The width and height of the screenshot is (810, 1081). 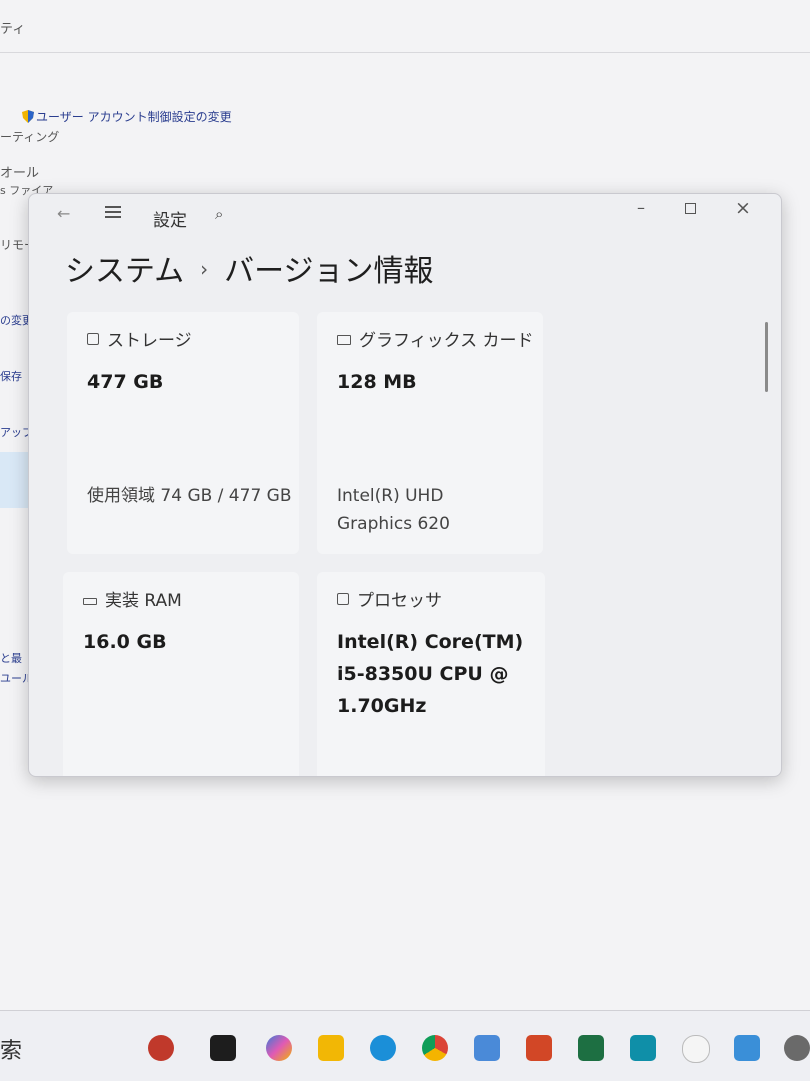 What do you see at coordinates (435, 338) in the screenshot?
I see `graphics-heading: グラフィックス カード` at bounding box center [435, 338].